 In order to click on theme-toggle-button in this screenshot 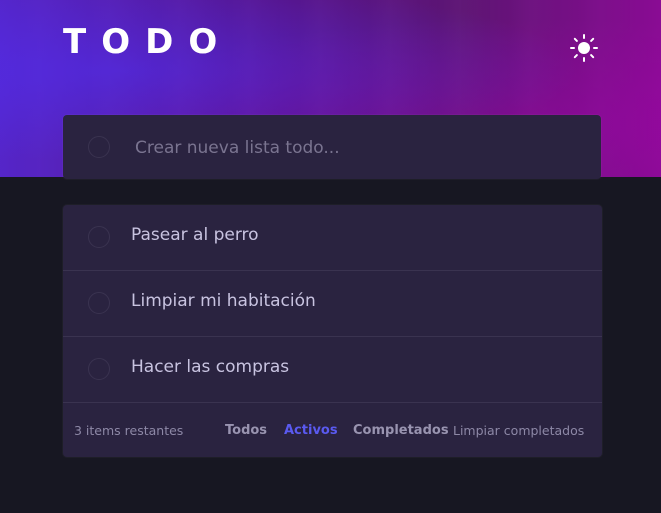, I will do `click(584, 48)`.